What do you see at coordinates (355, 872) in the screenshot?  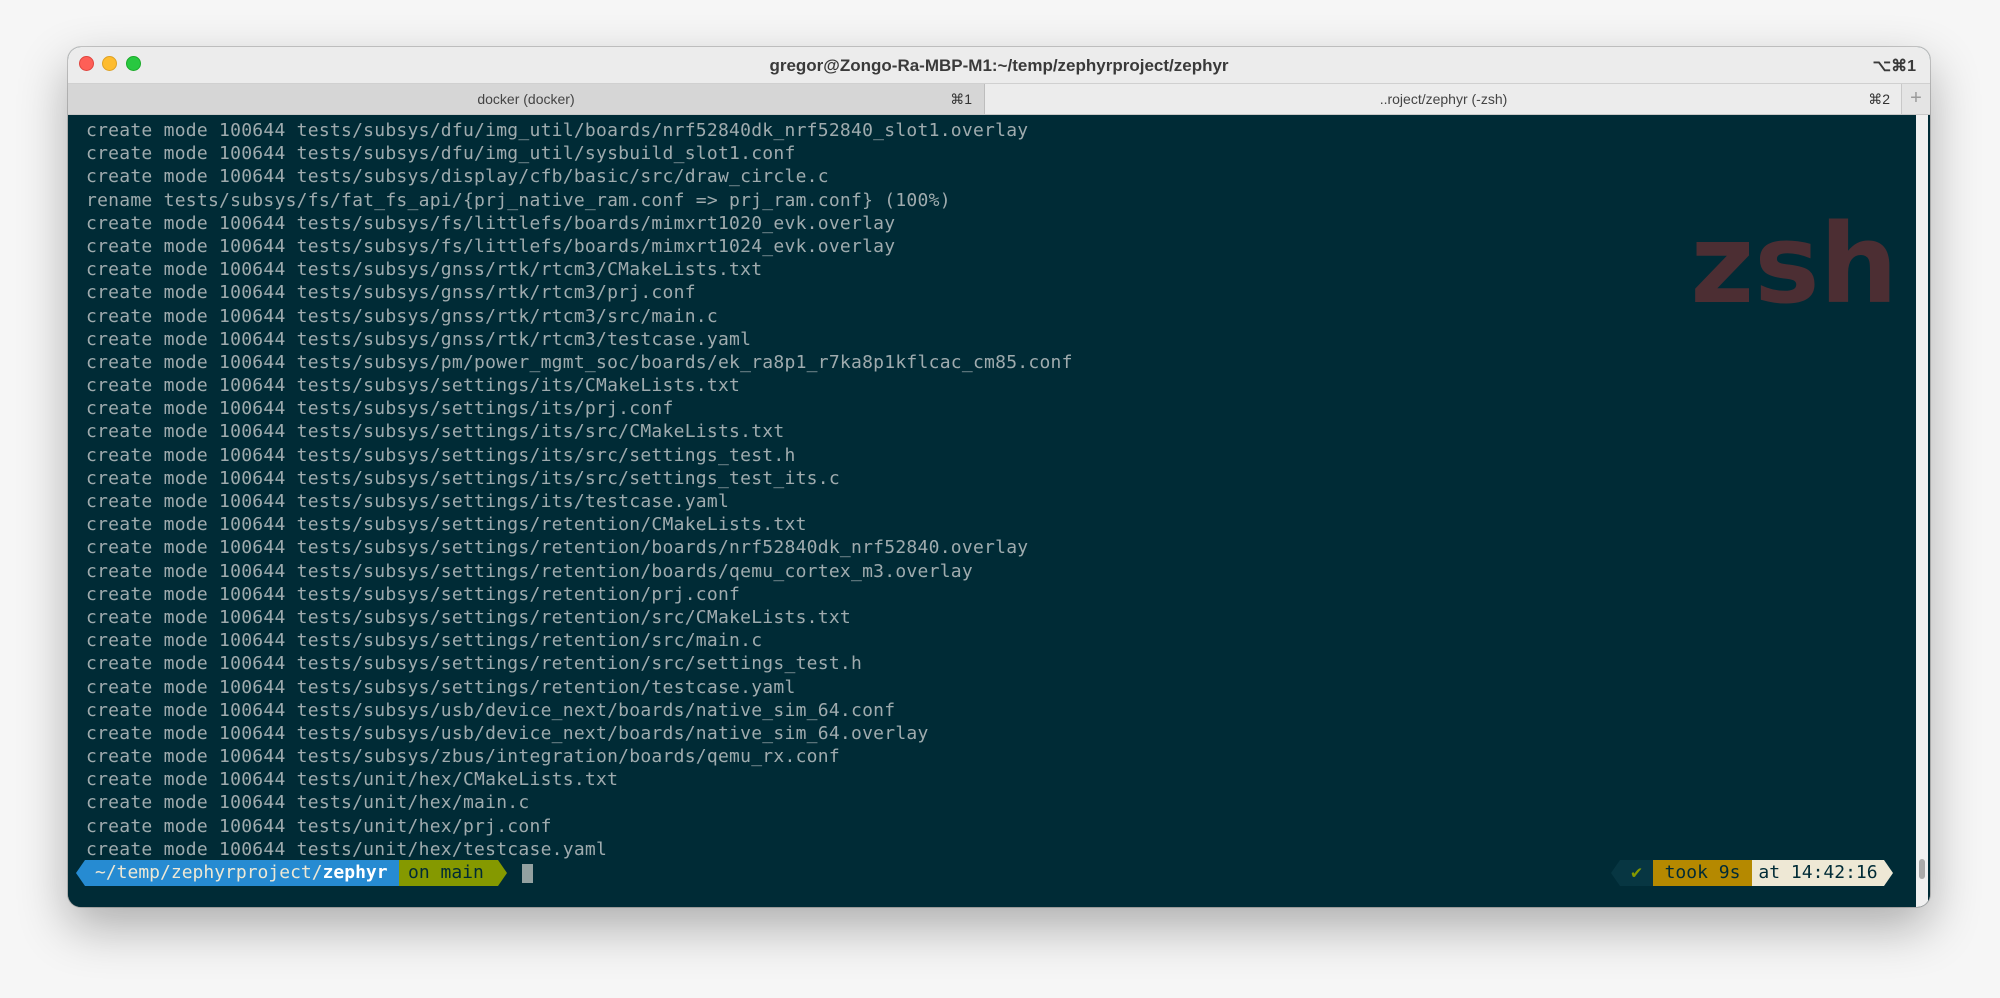 I see `prompt-path-dir: zephyr` at bounding box center [355, 872].